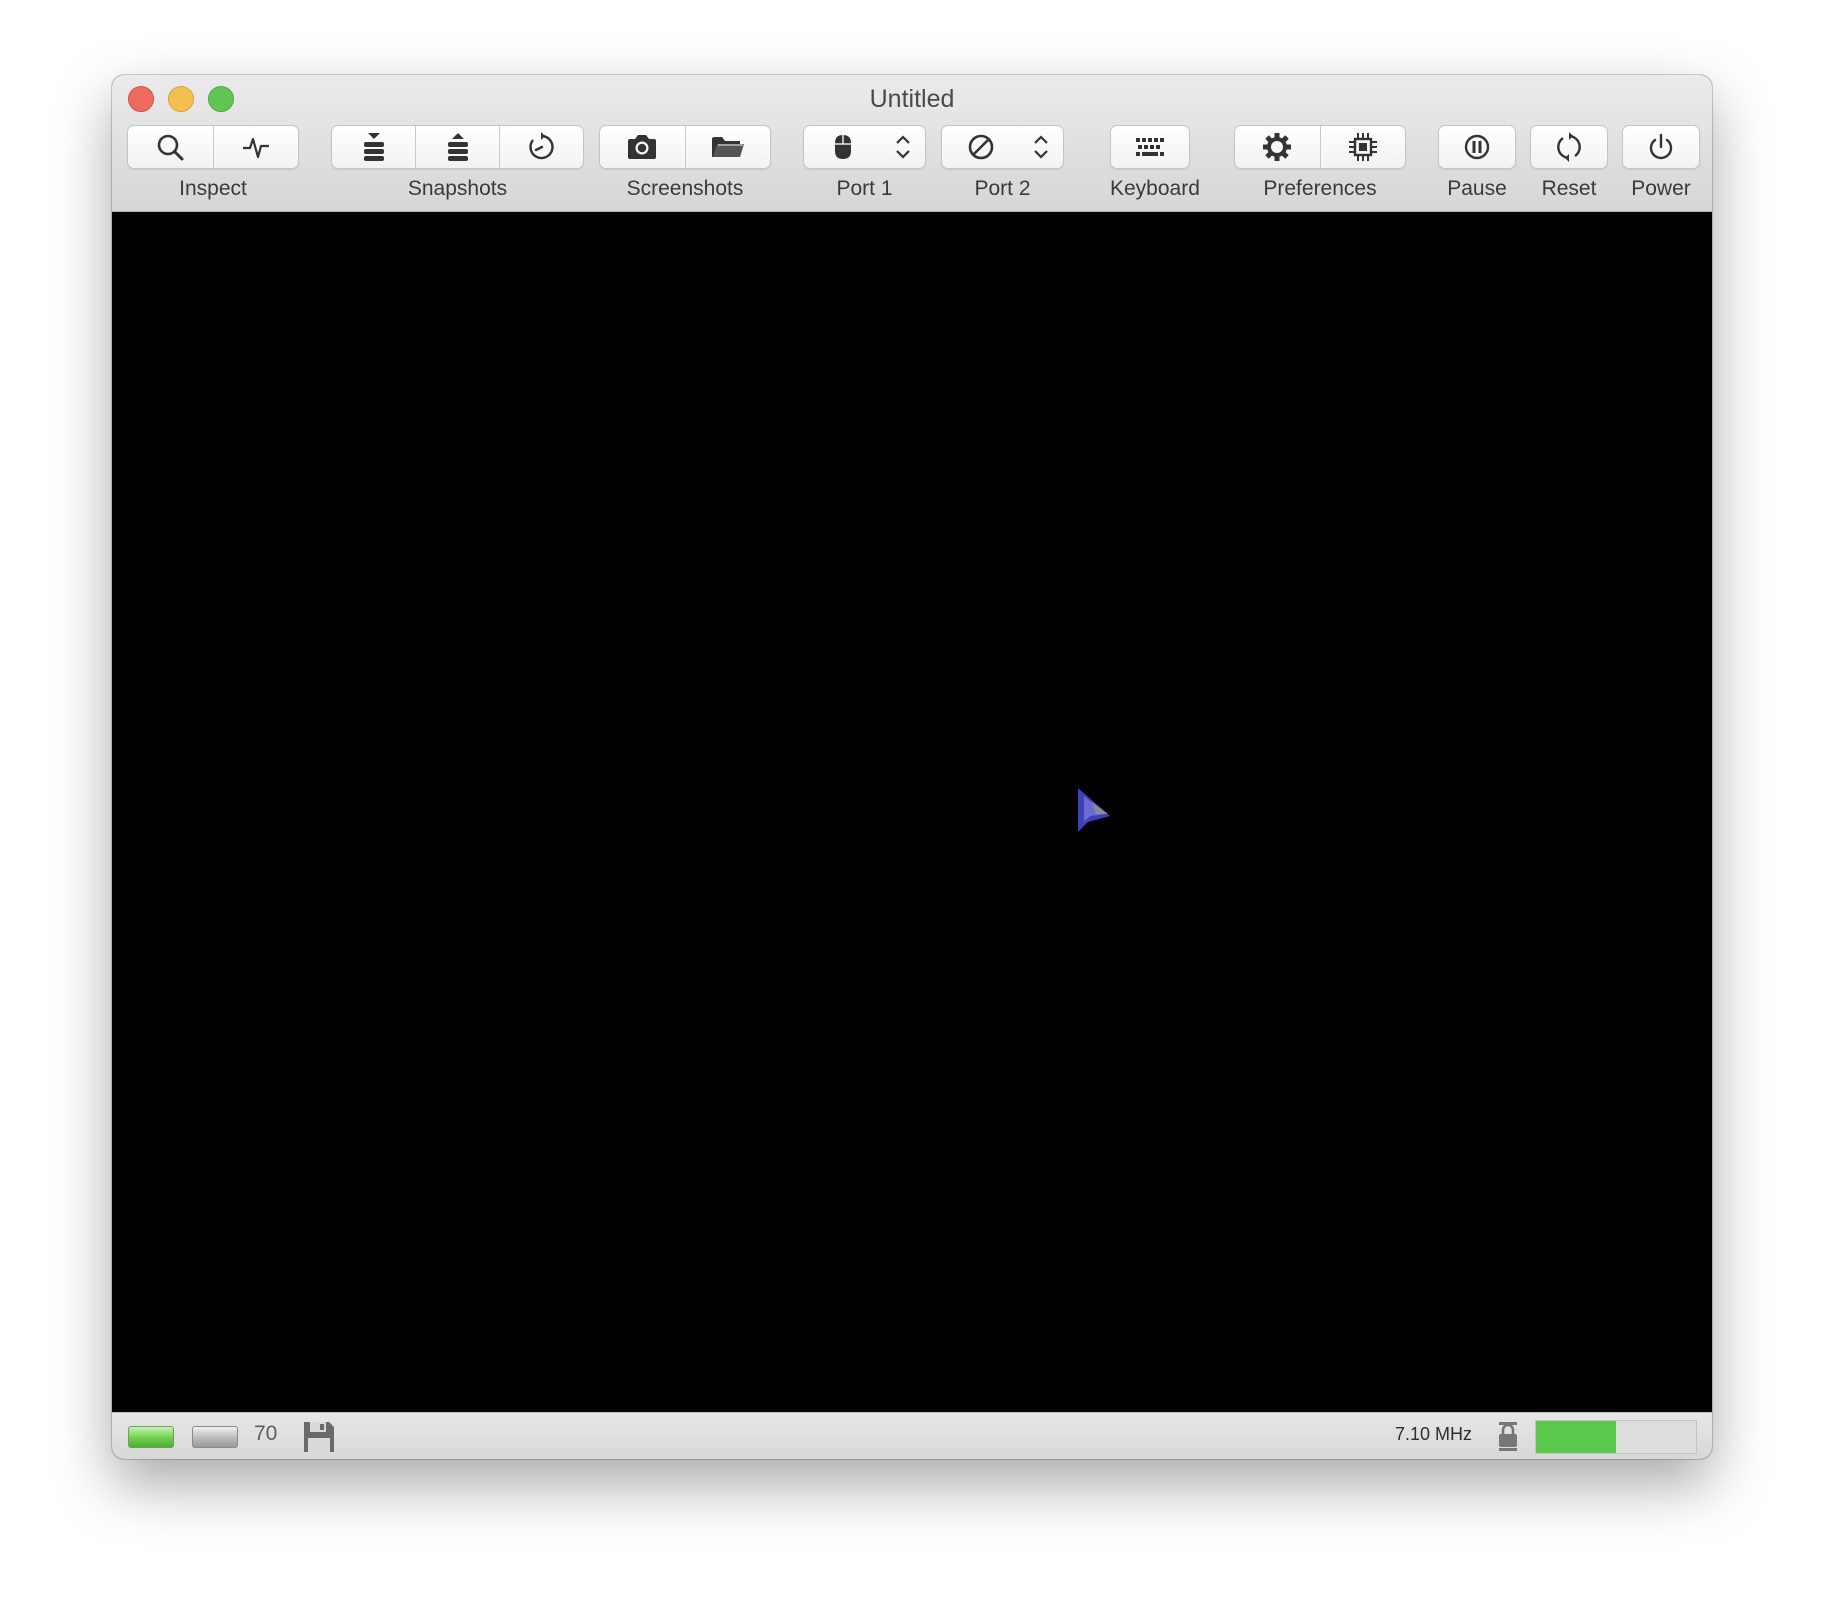 The image size is (1824, 1608). Describe the element at coordinates (912, 1435) in the screenshot. I see `status-bar: 70 7.10 MHz` at that location.